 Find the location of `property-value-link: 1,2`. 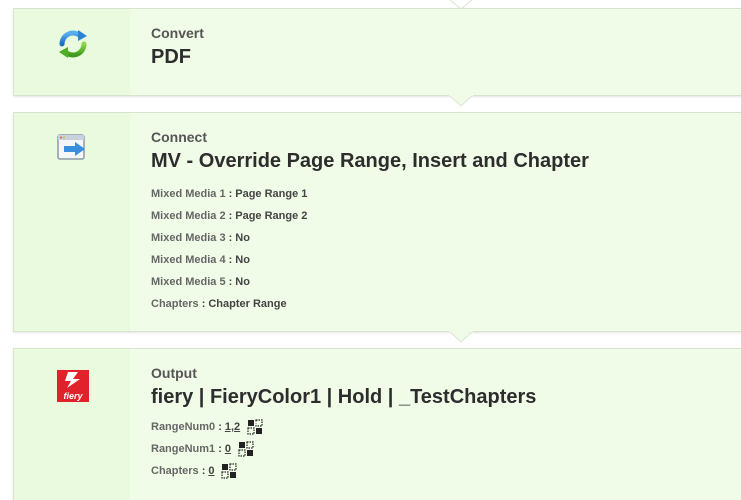

property-value-link: 1,2 is located at coordinates (232, 427).